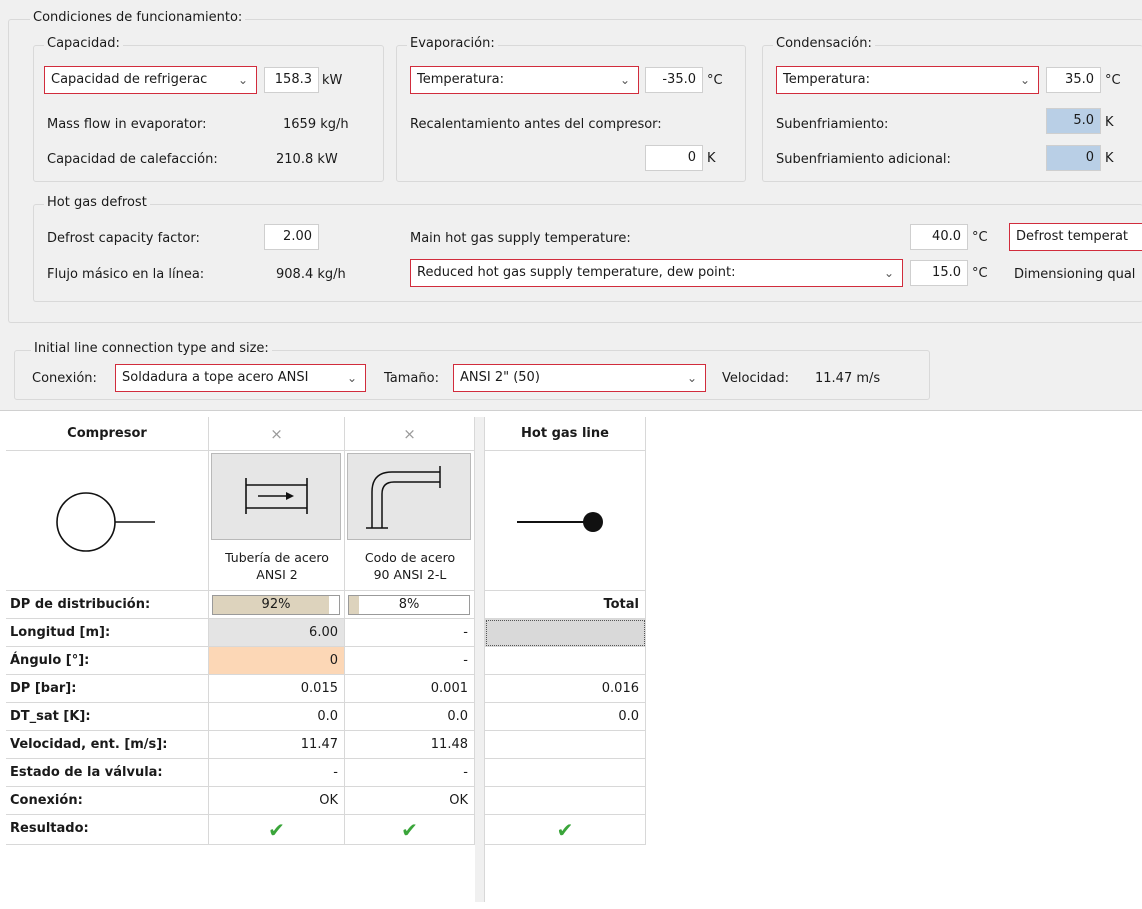 The image size is (1142, 909). I want to click on capacity-unit: kW, so click(332, 80).